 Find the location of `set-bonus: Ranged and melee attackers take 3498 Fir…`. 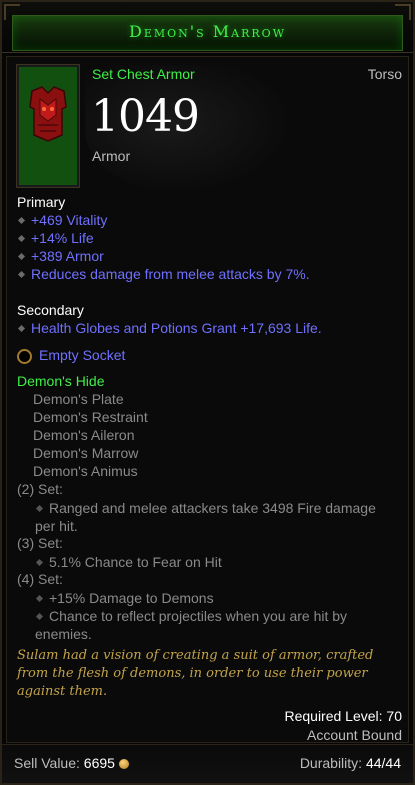

set-bonus: Ranged and melee attackers take 3498 Fir… is located at coordinates (205, 517).